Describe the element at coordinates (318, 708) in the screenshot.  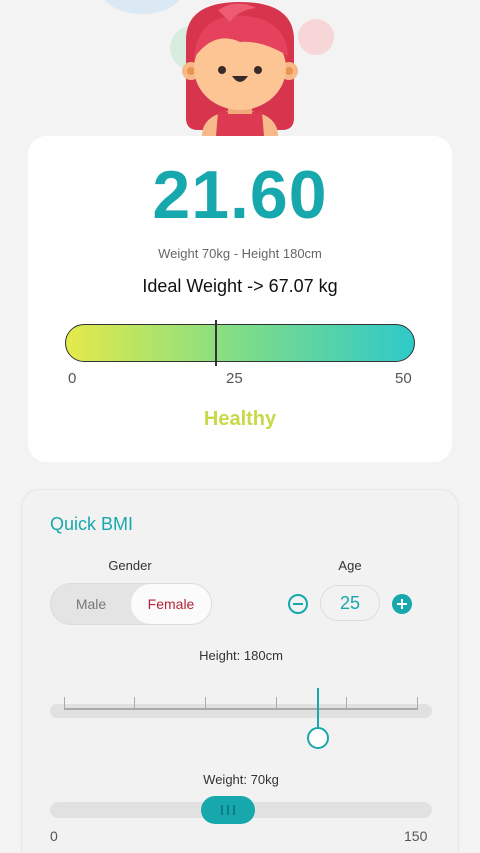
I see `height-indicator-needle` at that location.